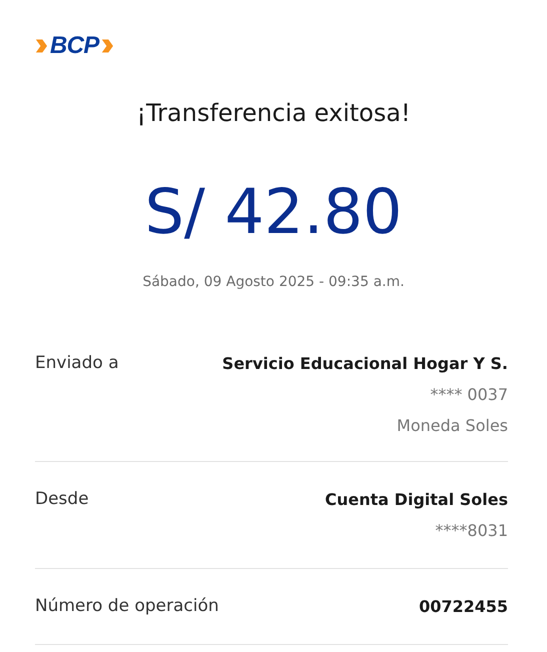  Describe the element at coordinates (273, 212) in the screenshot. I see `amount: S/ 42.80` at that location.